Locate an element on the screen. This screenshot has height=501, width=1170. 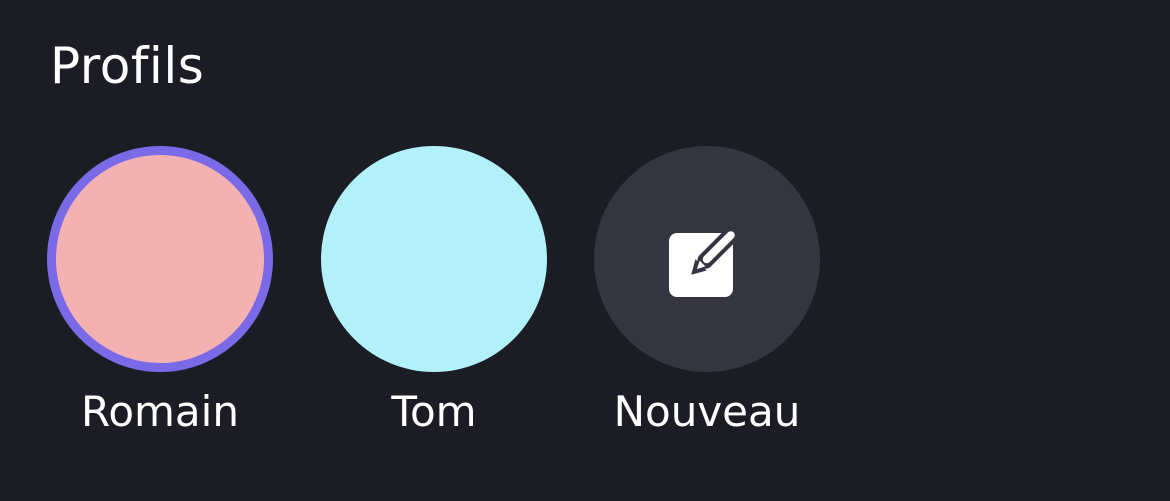
profile-name: Nouveau is located at coordinates (707, 411).